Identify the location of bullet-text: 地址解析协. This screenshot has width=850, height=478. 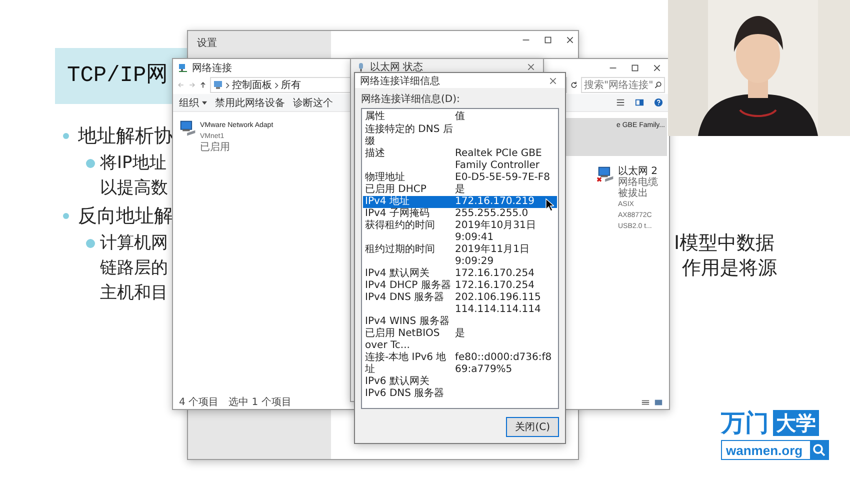
(125, 136).